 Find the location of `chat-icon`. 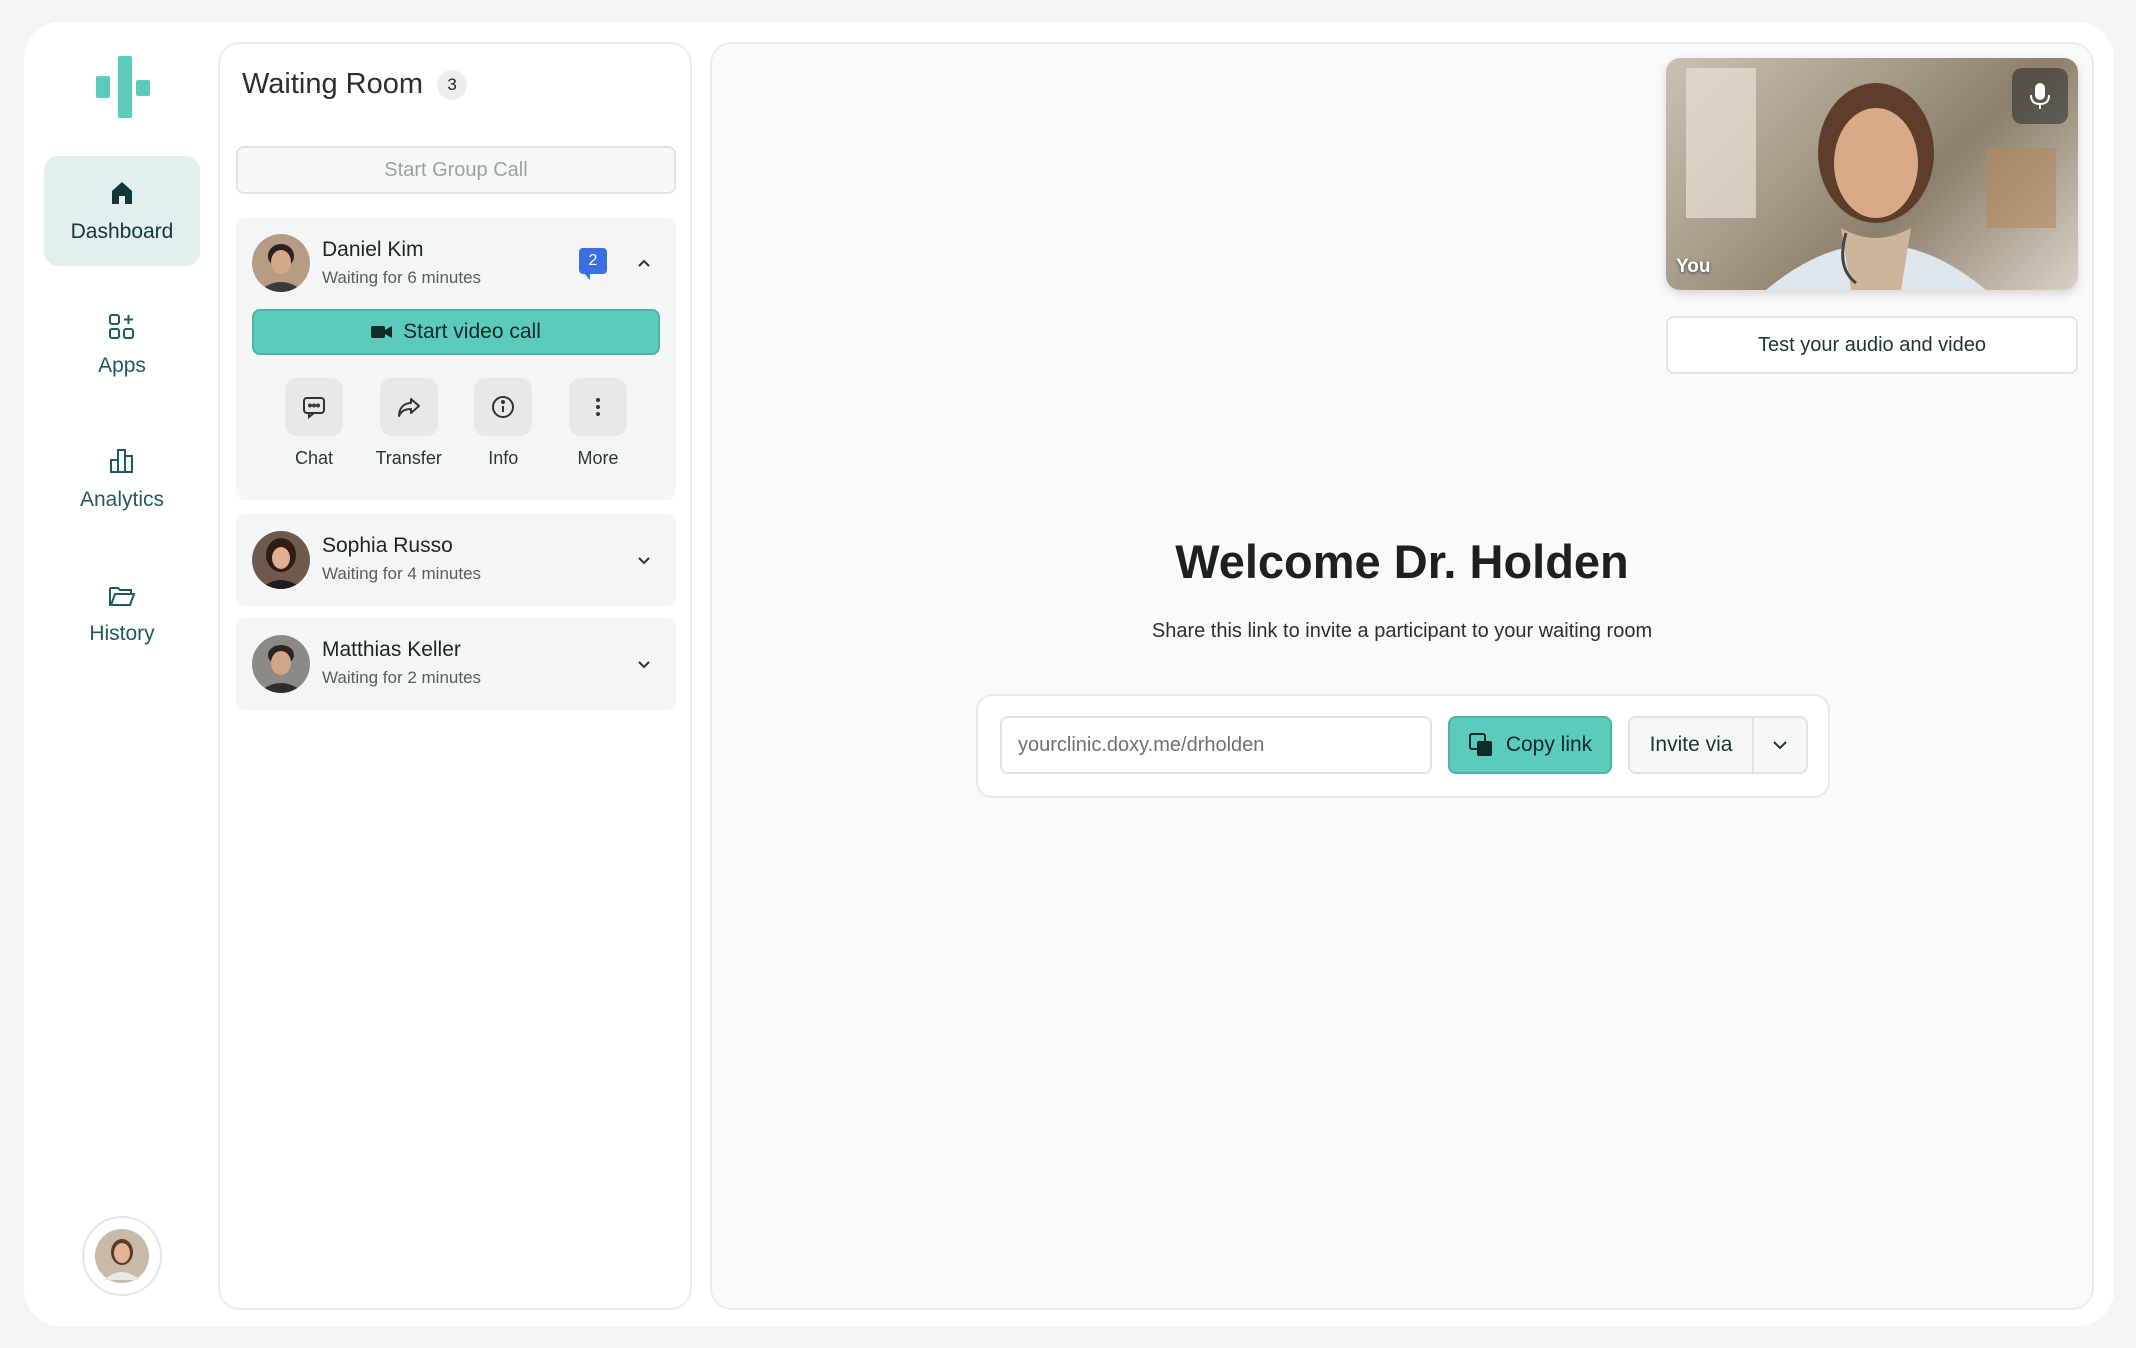

chat-icon is located at coordinates (314, 408).